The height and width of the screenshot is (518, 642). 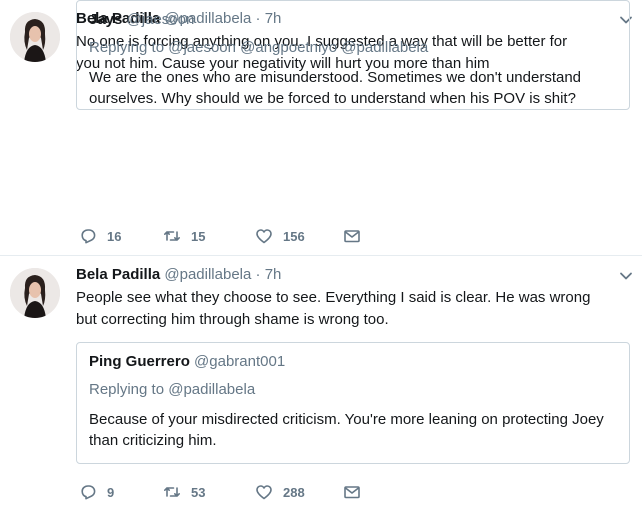 What do you see at coordinates (111, 492) in the screenshot?
I see `reply-count: 9` at bounding box center [111, 492].